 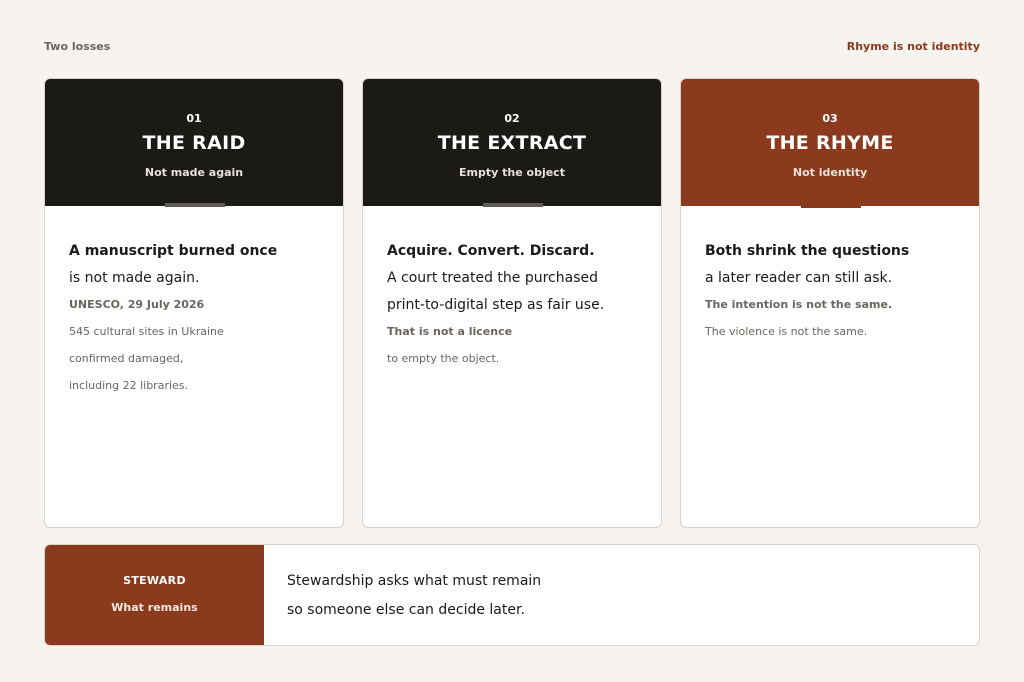 I want to click on card-header: 03 THE RHYME Not identity, so click(x=830, y=143).